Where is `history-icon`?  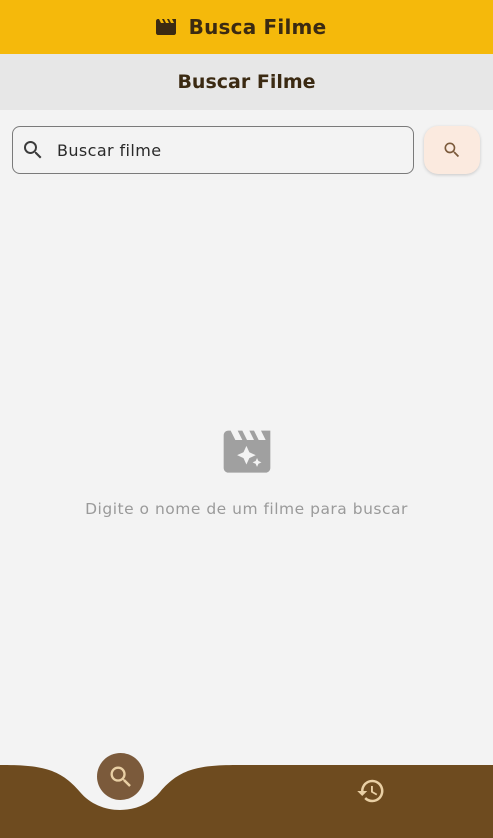 history-icon is located at coordinates (370, 791).